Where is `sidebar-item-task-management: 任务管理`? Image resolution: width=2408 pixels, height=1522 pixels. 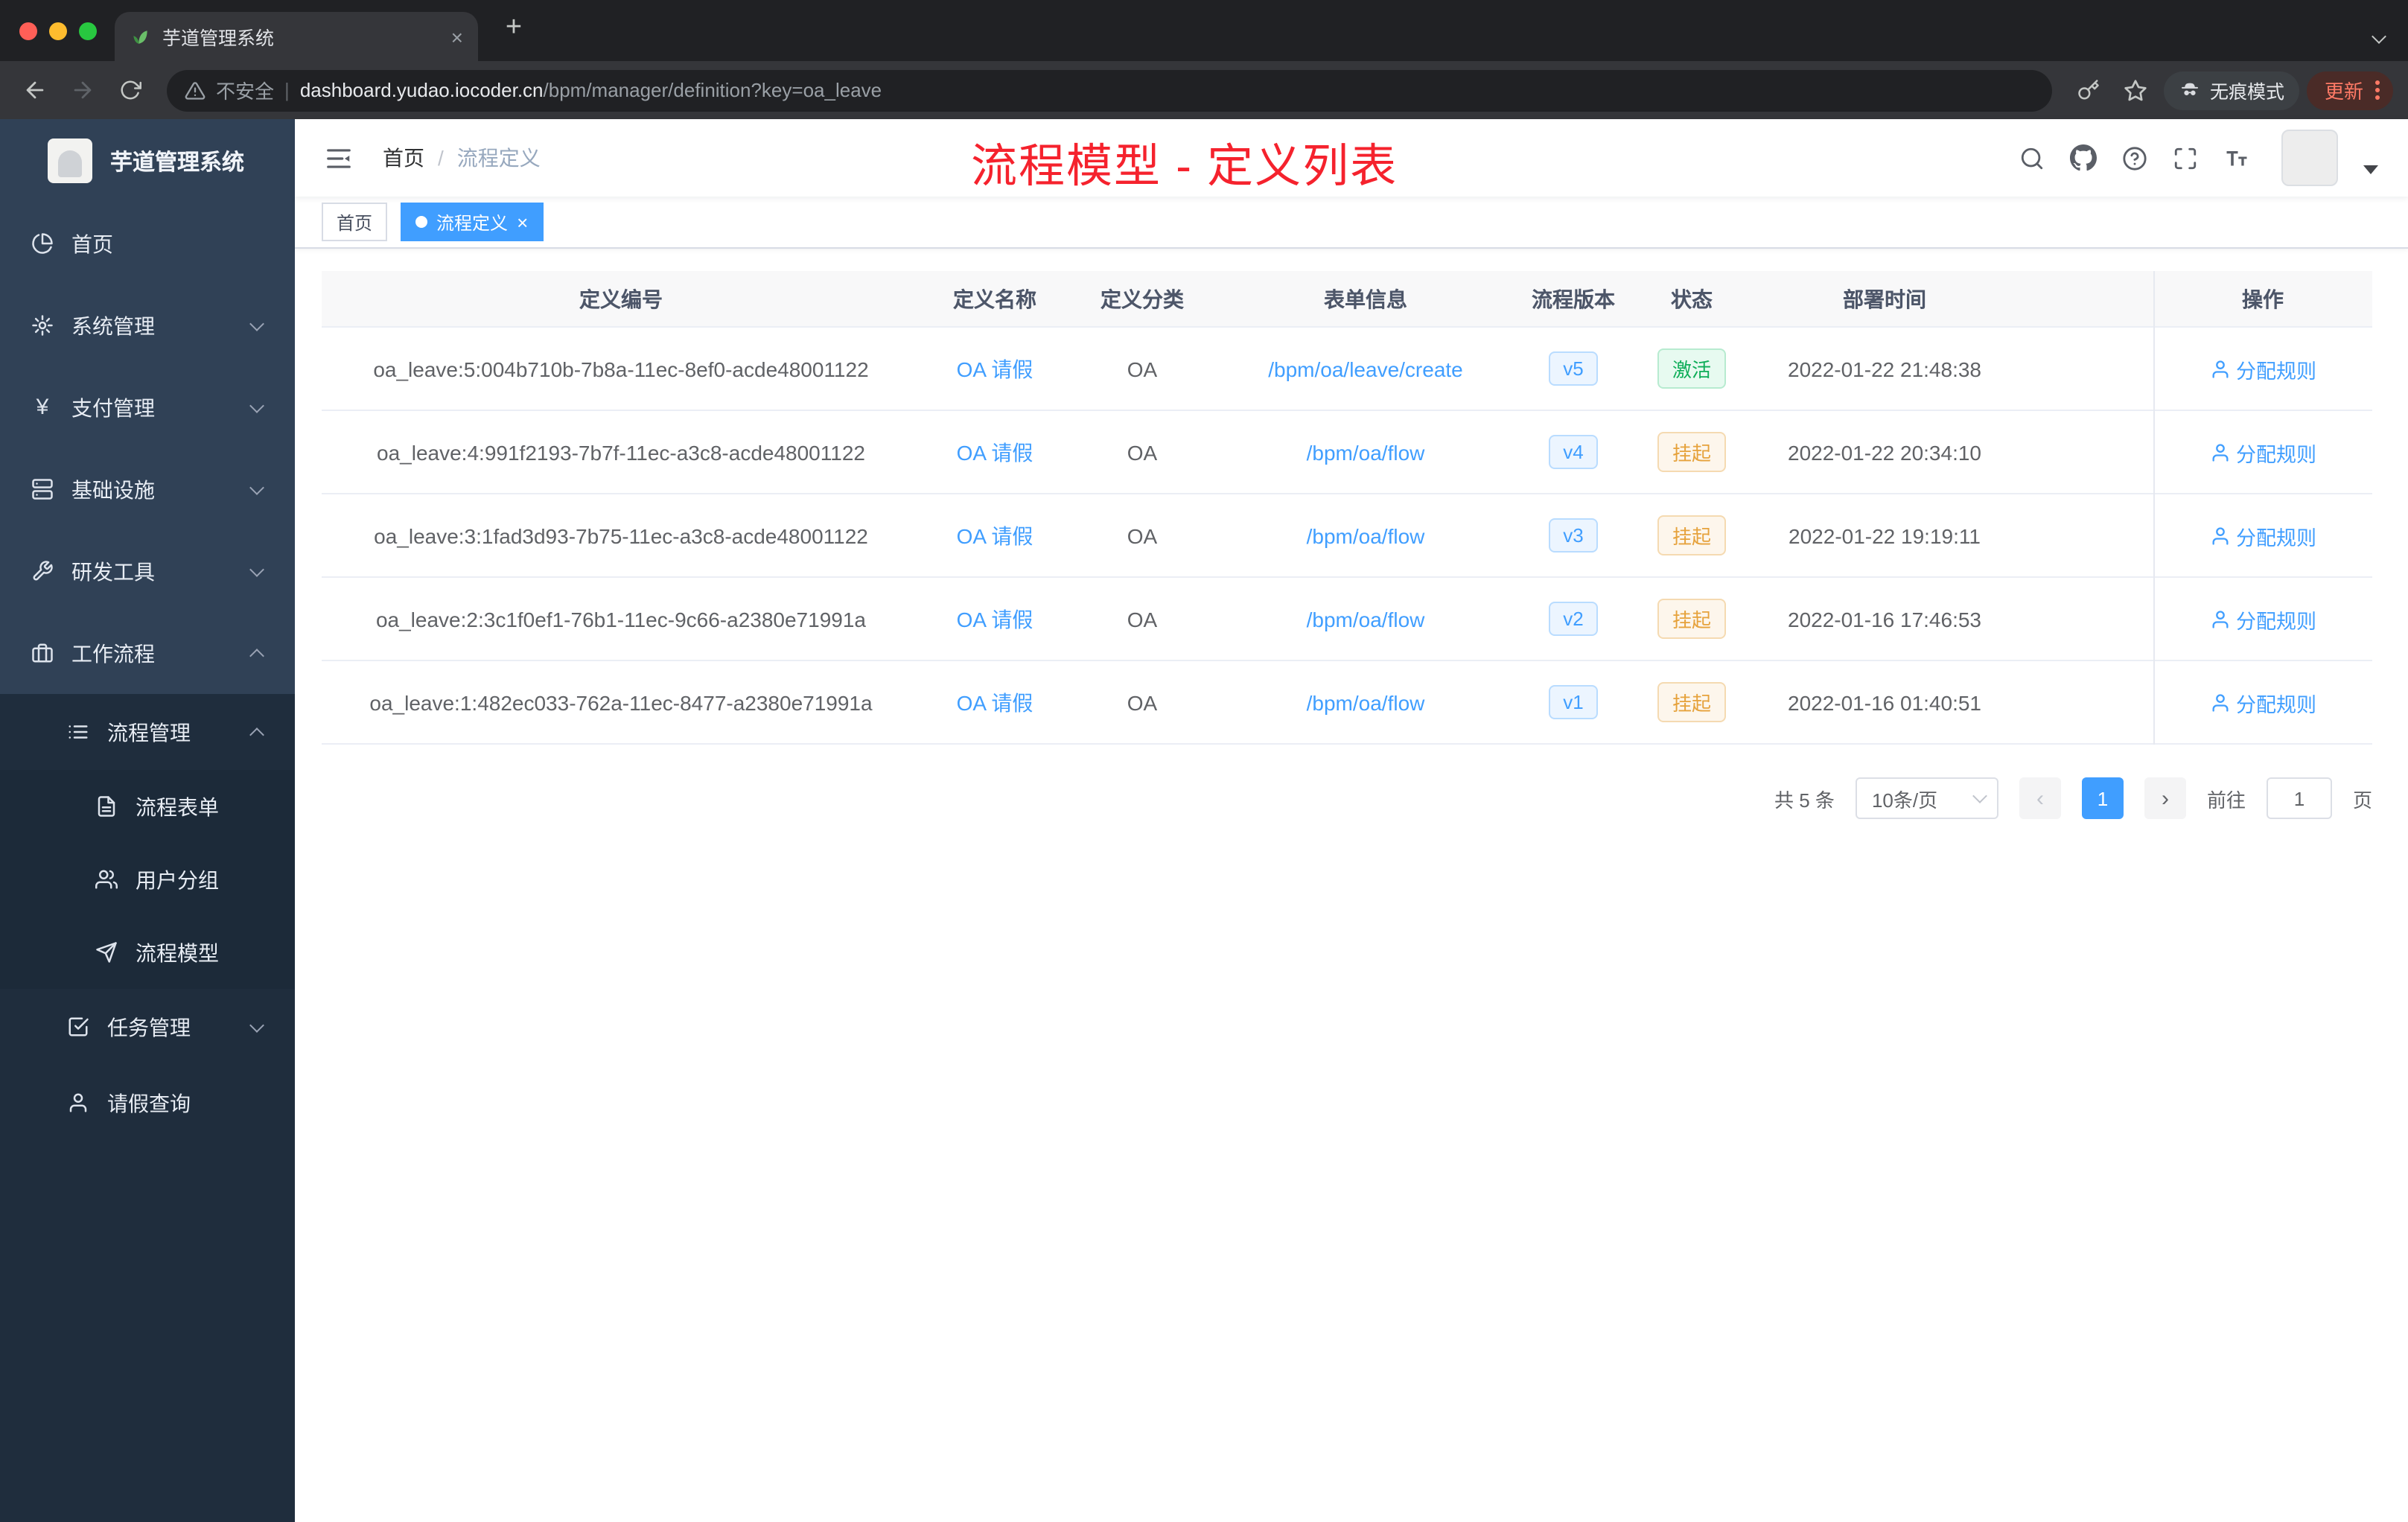 sidebar-item-task-management: 任务管理 is located at coordinates (147, 1027).